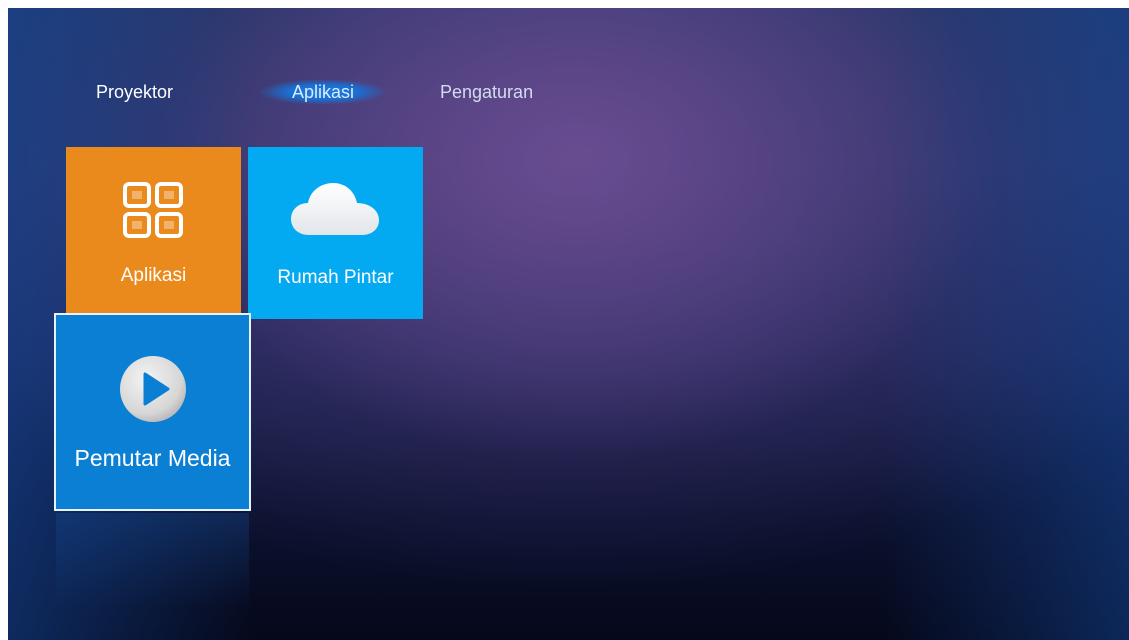  I want to click on tile-pemutar-media-label: Pemutar Media, so click(152, 458).